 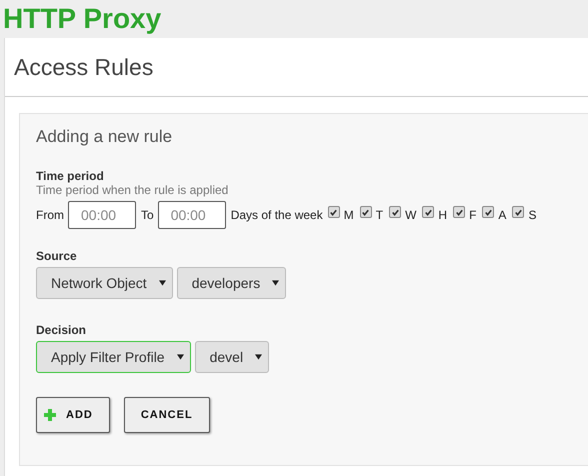 I want to click on from-label: From, so click(x=50, y=215).